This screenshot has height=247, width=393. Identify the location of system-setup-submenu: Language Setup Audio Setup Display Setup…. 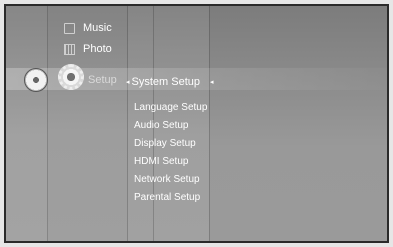
(170, 153).